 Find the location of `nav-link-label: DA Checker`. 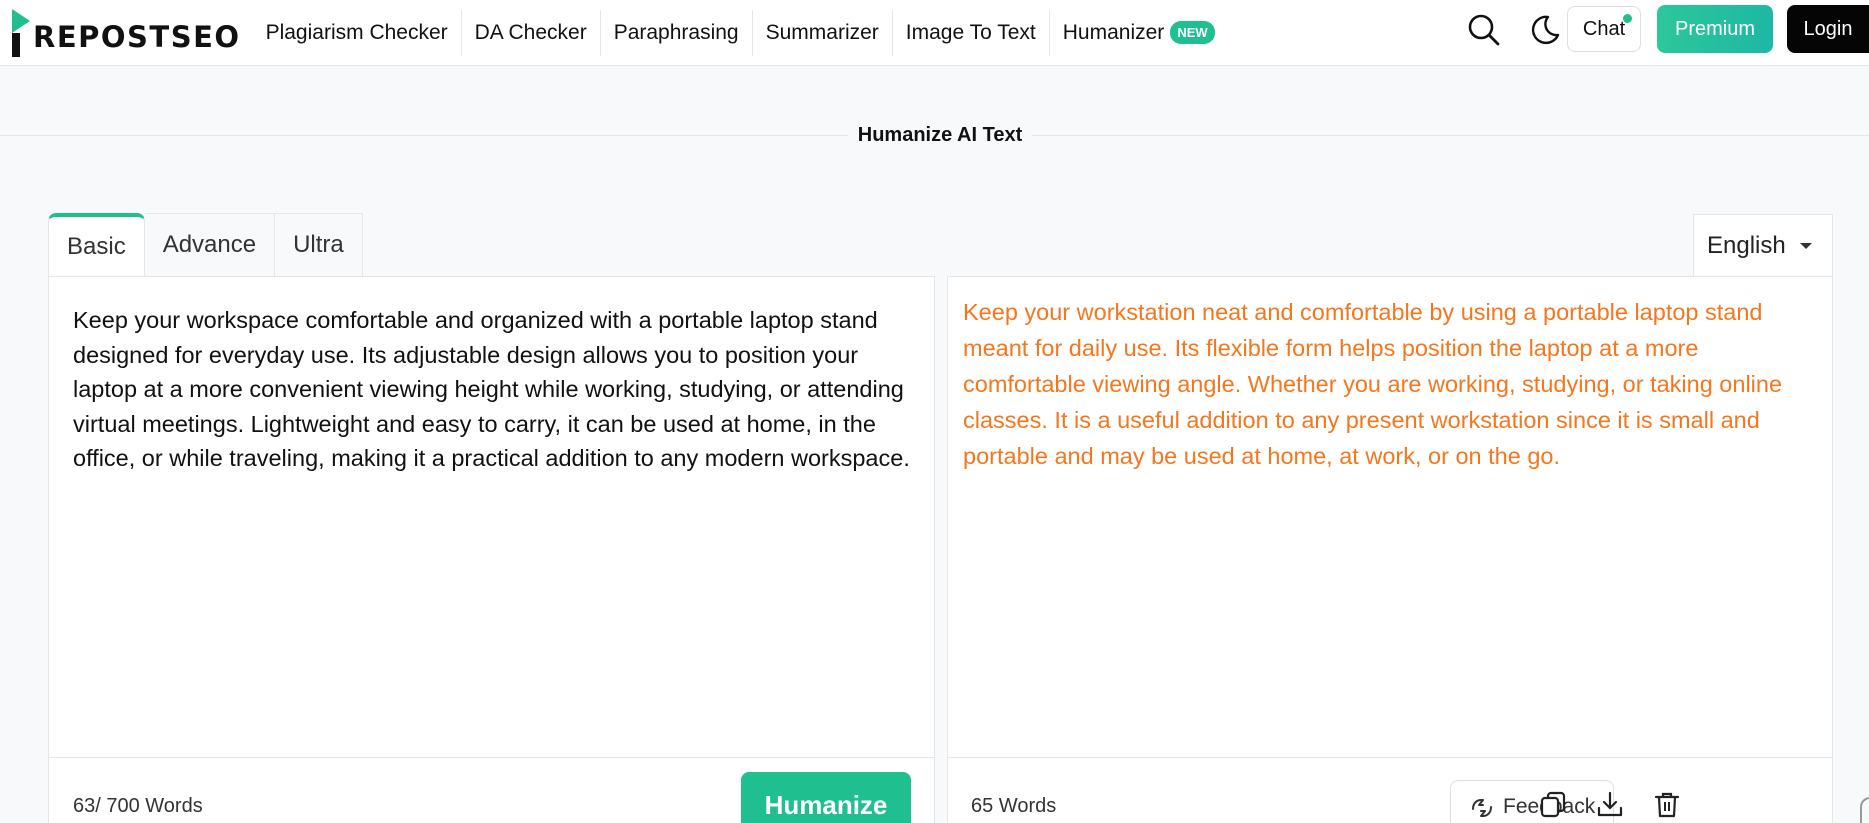

nav-link-label: DA Checker is located at coordinates (530, 32).